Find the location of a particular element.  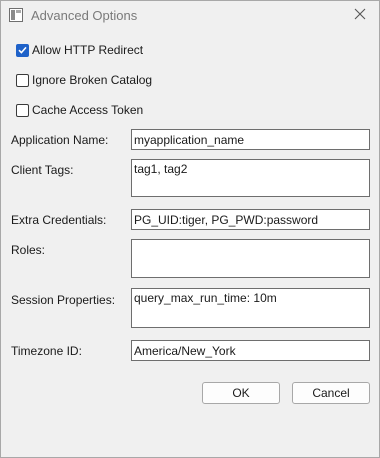

ignore-broken-catalog-label: Ignore Broken Catalog is located at coordinates (92, 80).